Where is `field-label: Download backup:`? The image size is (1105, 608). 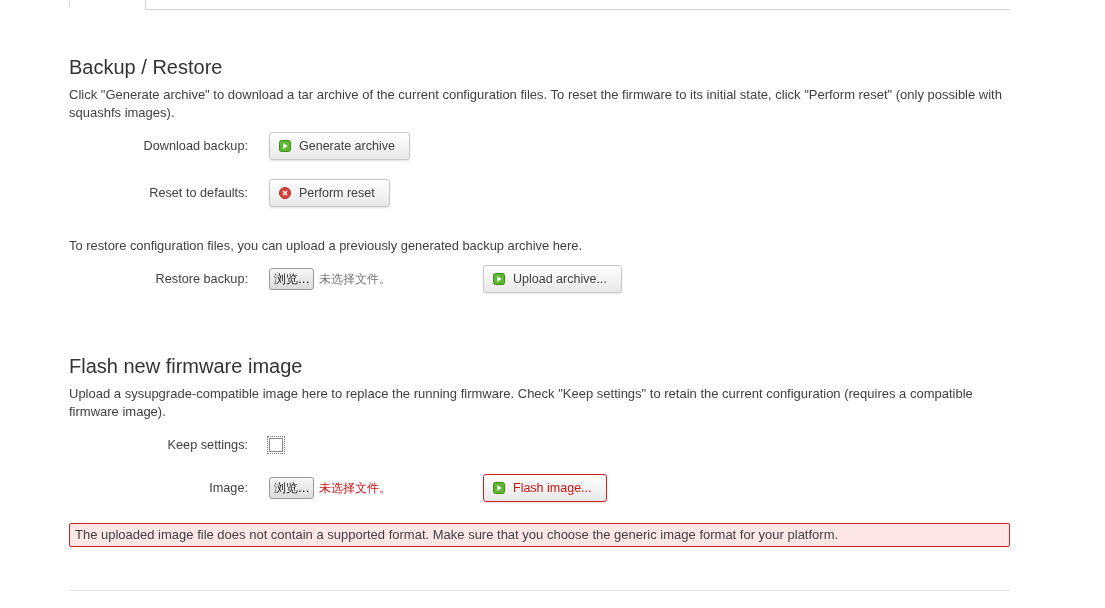 field-label: Download backup: is located at coordinates (195, 146).